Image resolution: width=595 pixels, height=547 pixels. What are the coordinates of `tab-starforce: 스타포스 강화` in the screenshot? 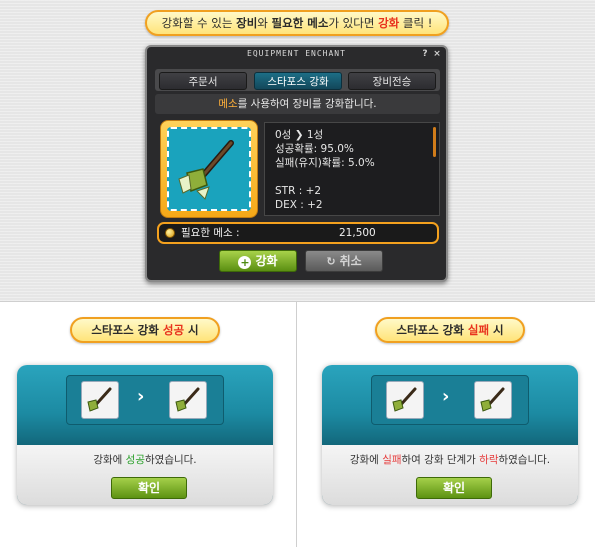 It's located at (298, 81).